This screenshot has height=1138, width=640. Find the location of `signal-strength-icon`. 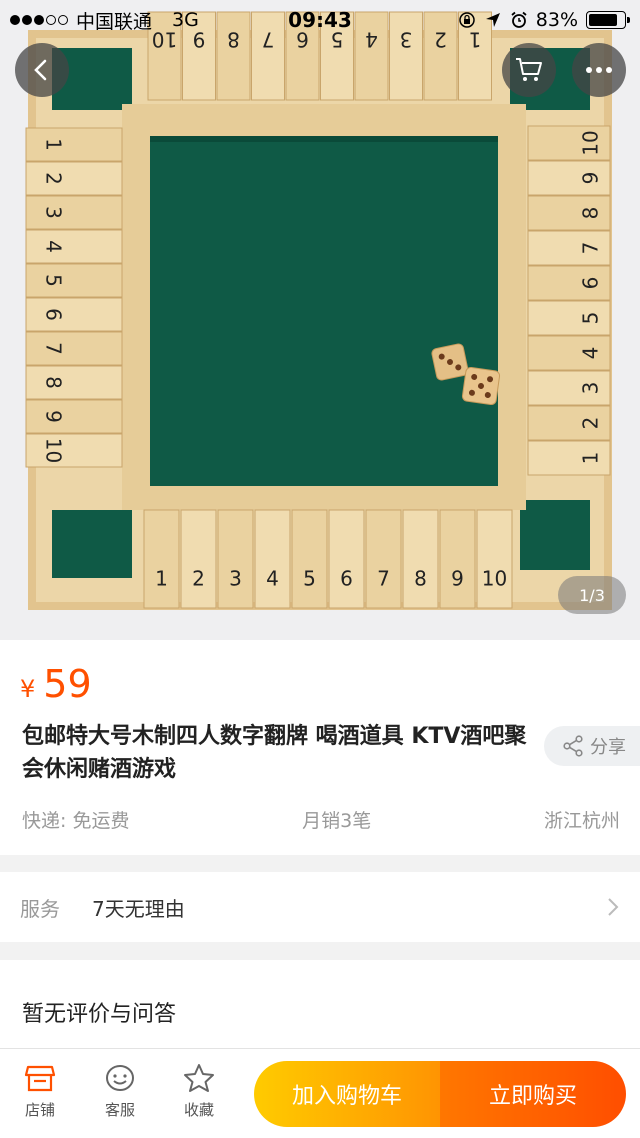

signal-strength-icon is located at coordinates (39, 20).